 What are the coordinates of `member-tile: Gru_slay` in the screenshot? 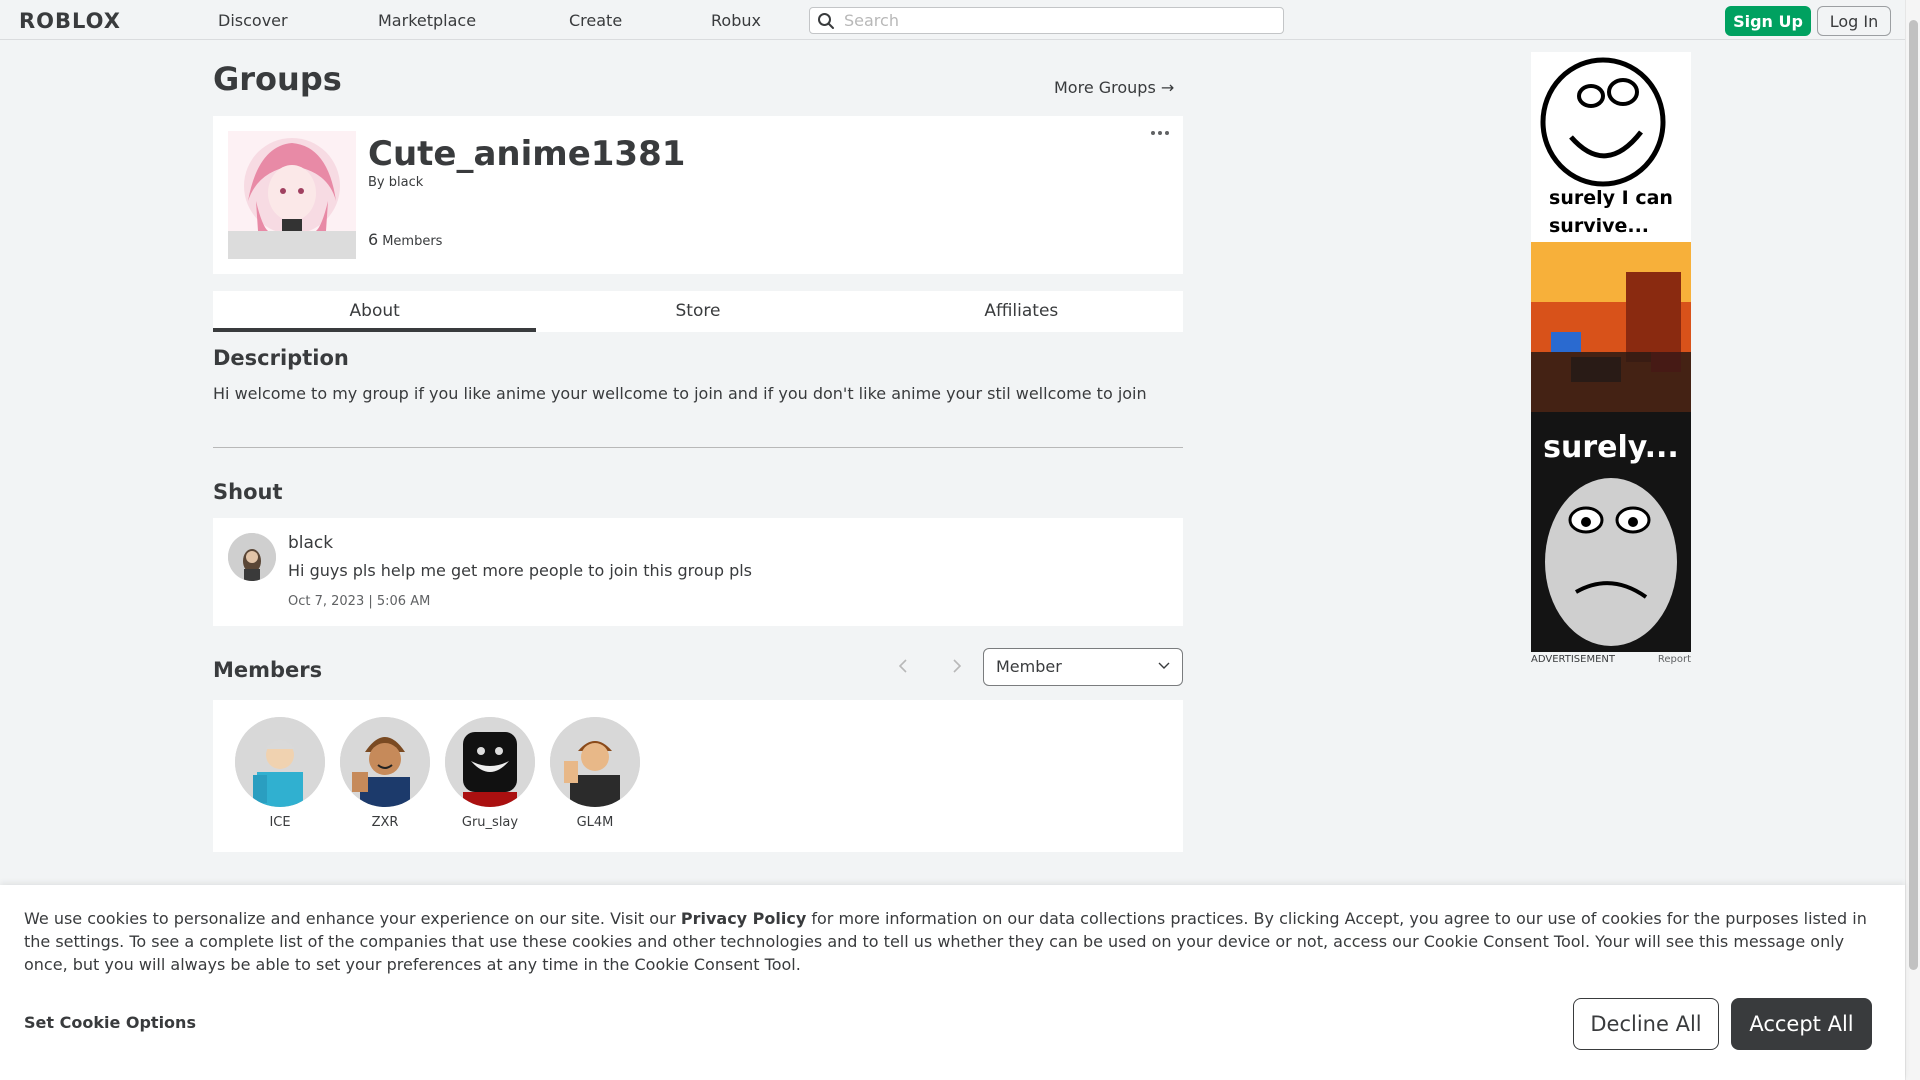 It's located at (490, 773).